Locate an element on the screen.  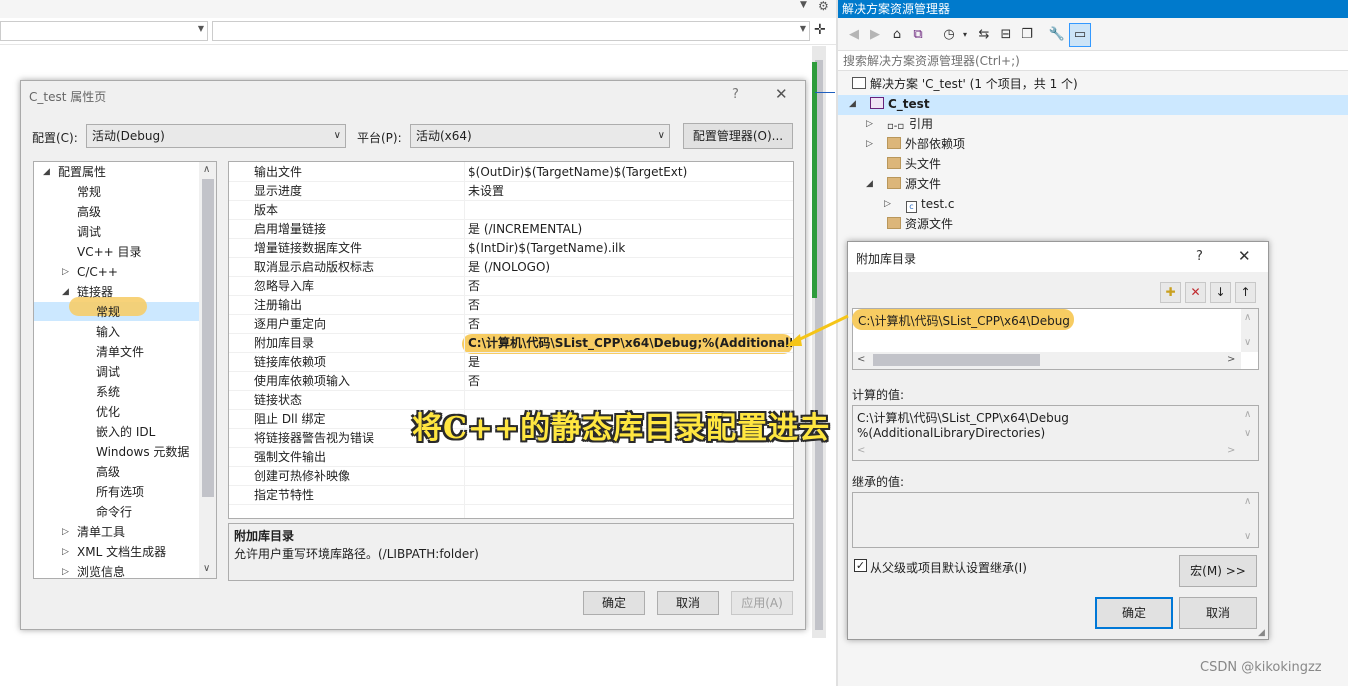
grid-property-value: $(OutDir)$(TargetName)$(TargetExt) is located at coordinates (577, 172).